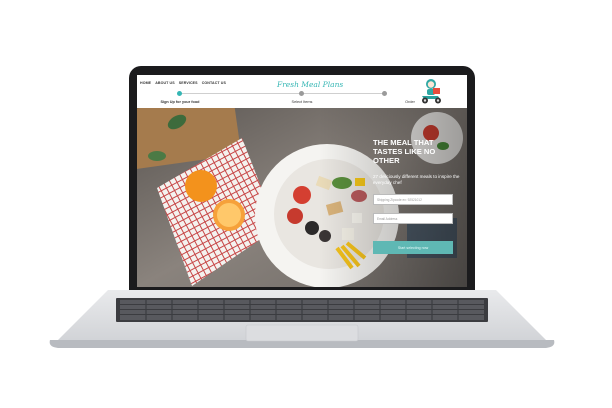 This screenshot has width=612, height=408. Describe the element at coordinates (410, 102) in the screenshot. I see `step-3-label: Order` at that location.